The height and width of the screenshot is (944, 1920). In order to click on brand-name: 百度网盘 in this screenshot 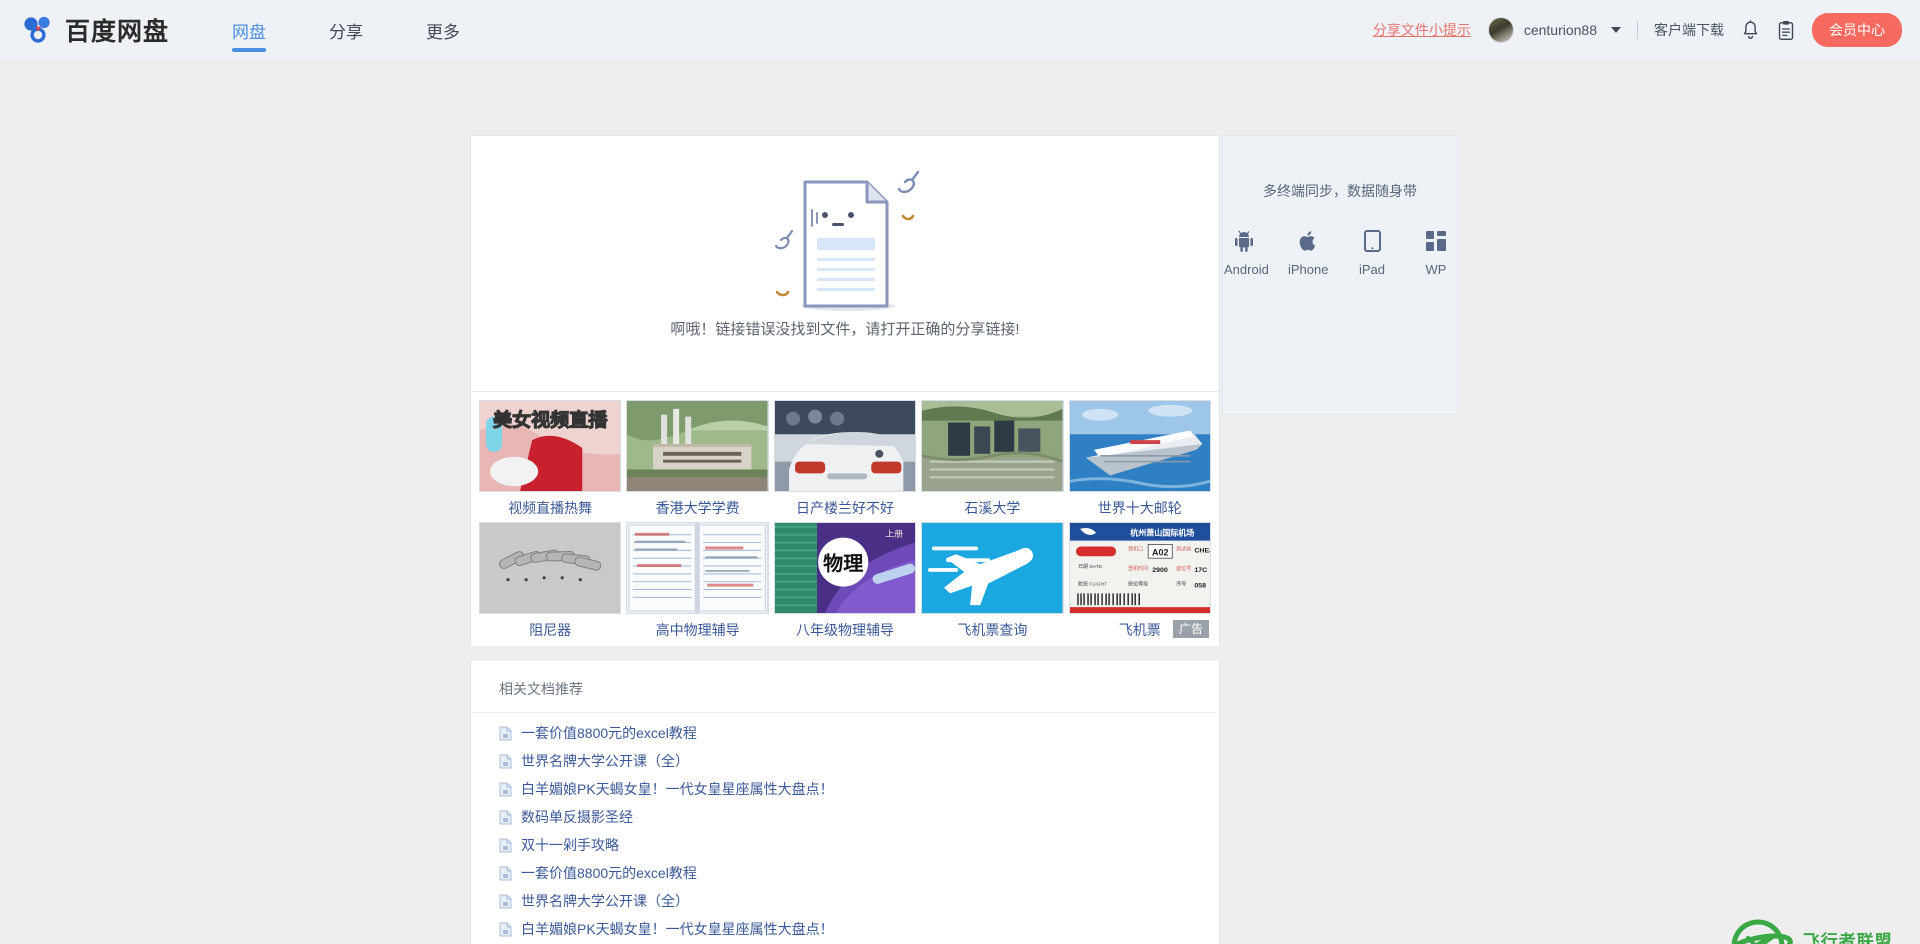, I will do `click(117, 32)`.